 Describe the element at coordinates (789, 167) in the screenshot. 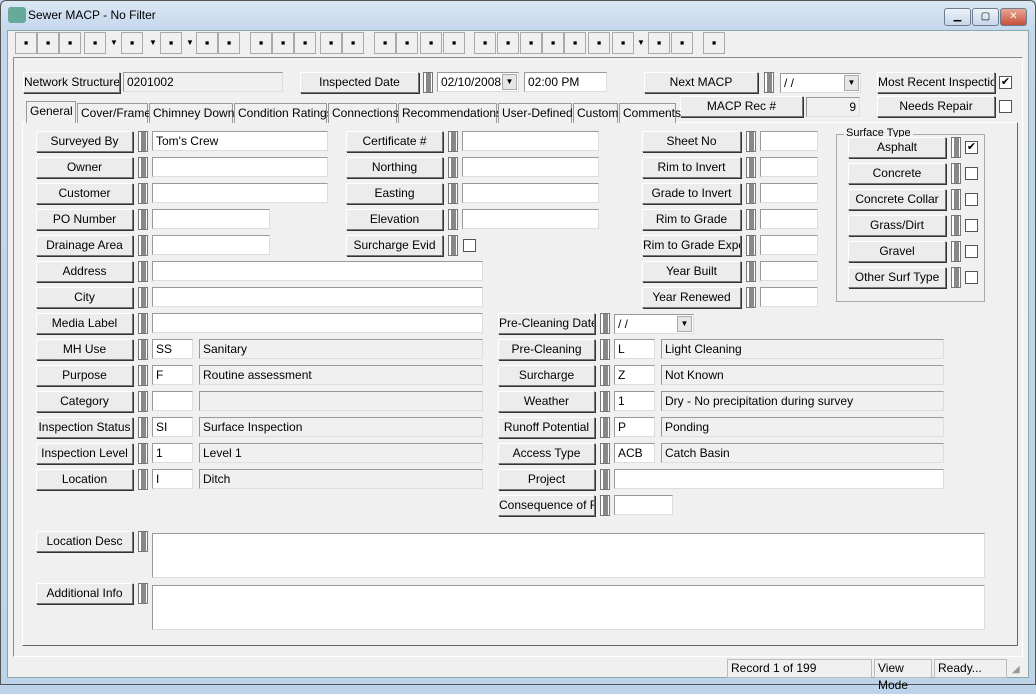

I see `rim-to-invert-field` at that location.